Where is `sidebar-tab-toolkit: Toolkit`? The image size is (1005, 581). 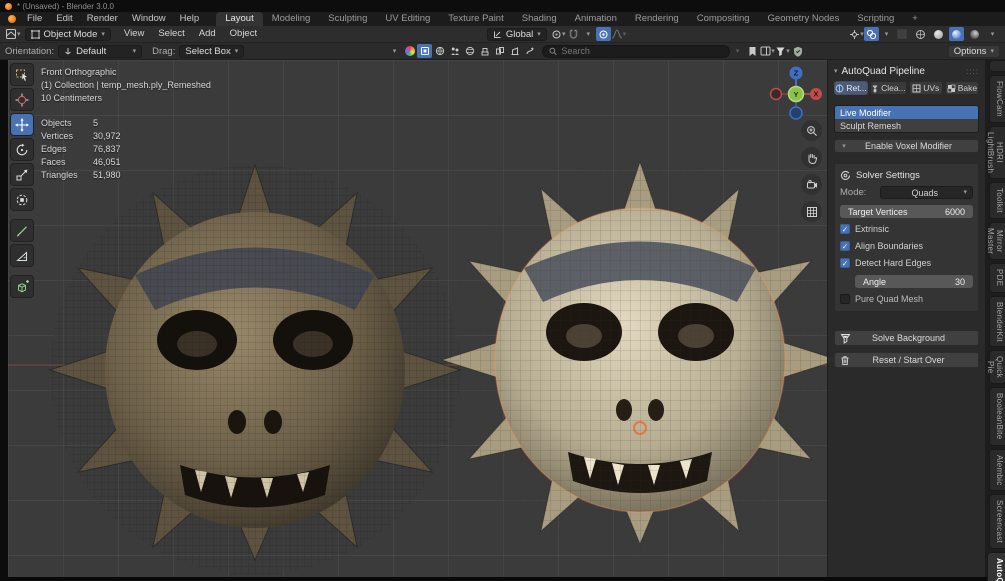 sidebar-tab-toolkit: Toolkit is located at coordinates (997, 200).